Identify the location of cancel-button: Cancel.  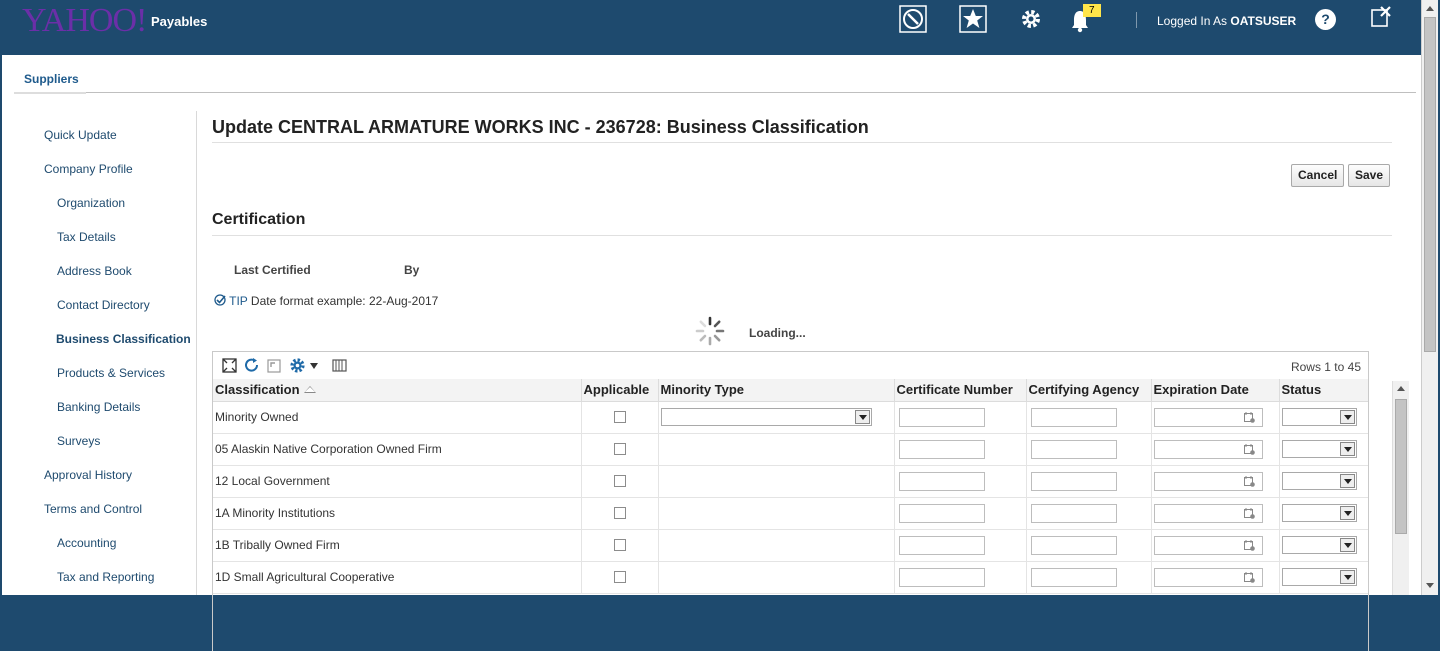
(1317, 175).